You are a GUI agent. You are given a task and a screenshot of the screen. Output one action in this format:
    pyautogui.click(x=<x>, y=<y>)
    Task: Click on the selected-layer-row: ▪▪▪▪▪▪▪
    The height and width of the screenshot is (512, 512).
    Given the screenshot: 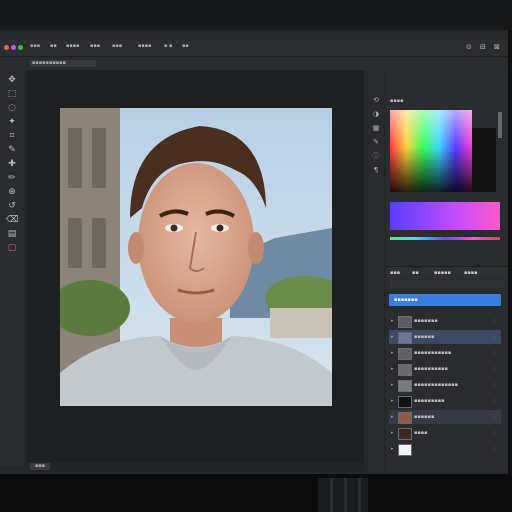 What is the action you would take?
    pyautogui.click(x=445, y=300)
    